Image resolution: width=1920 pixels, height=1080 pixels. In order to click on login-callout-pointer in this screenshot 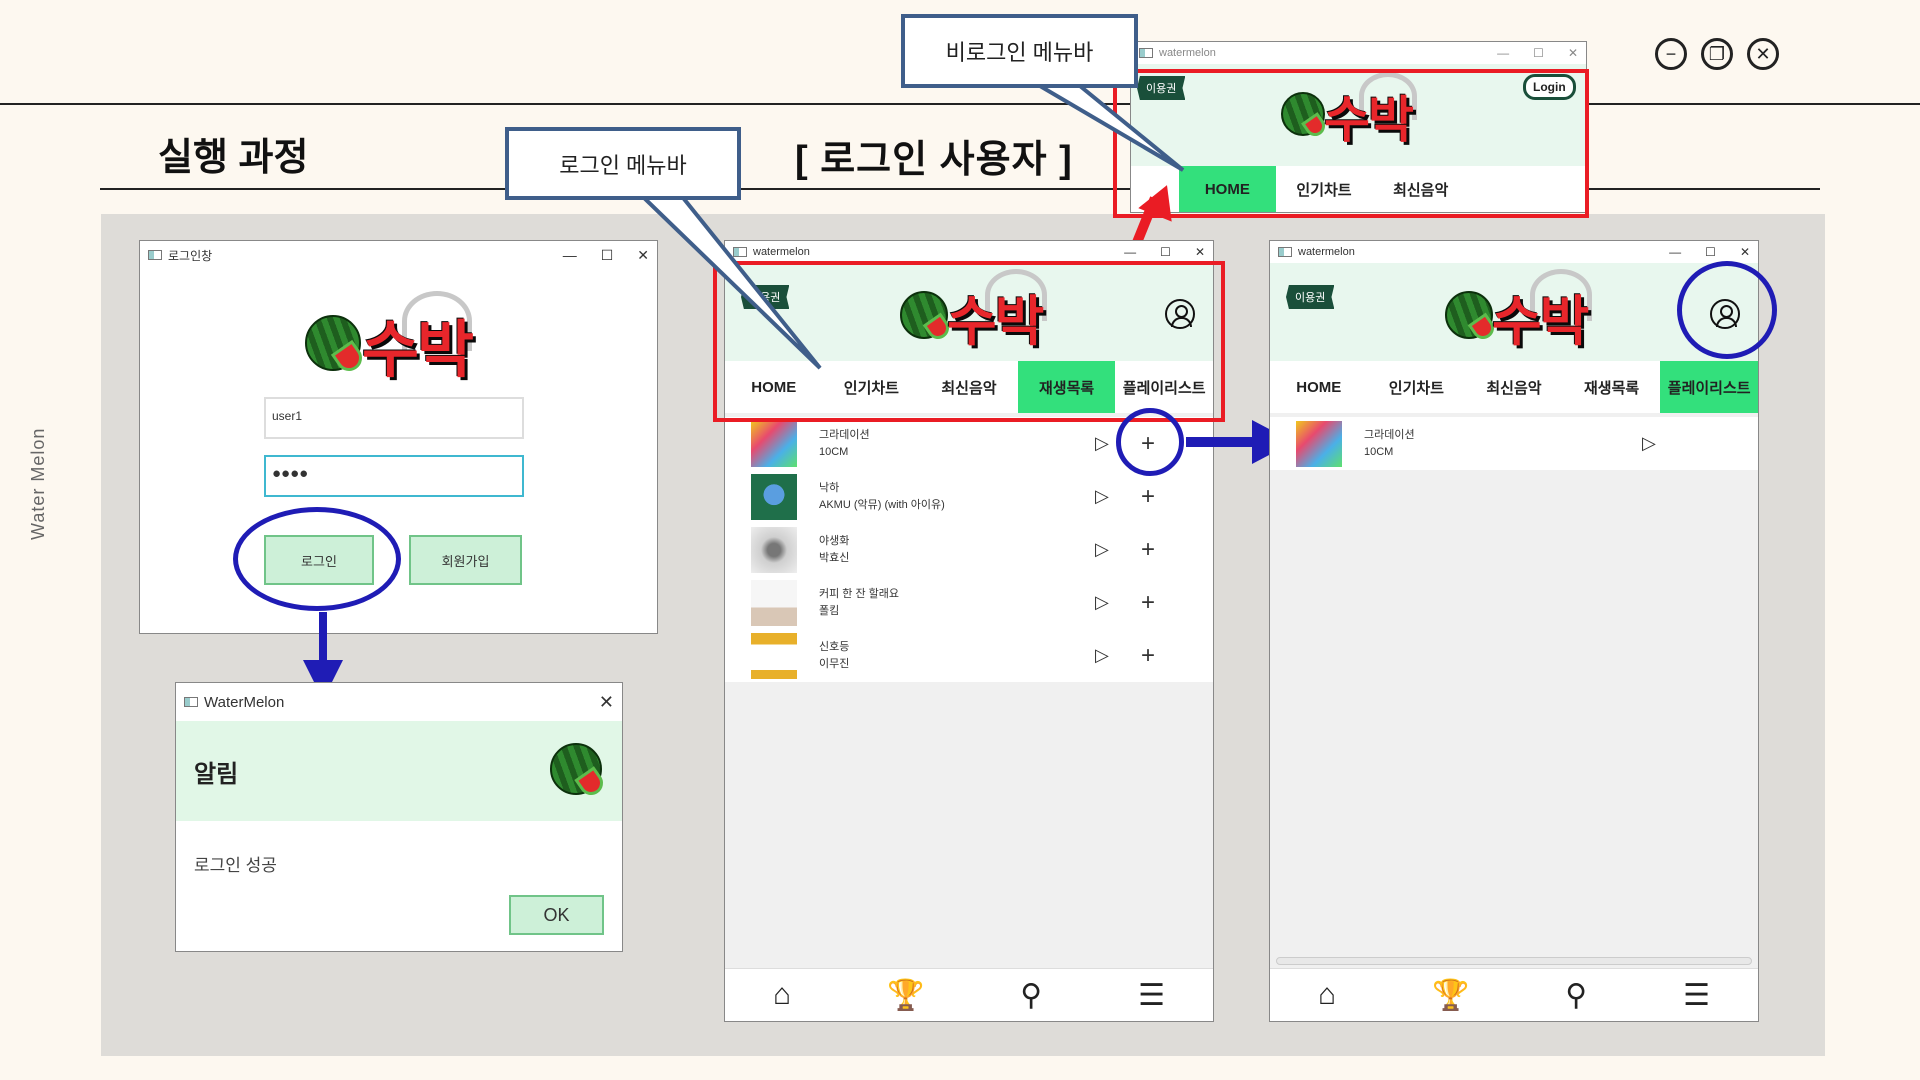, I will do `click(728, 281)`.